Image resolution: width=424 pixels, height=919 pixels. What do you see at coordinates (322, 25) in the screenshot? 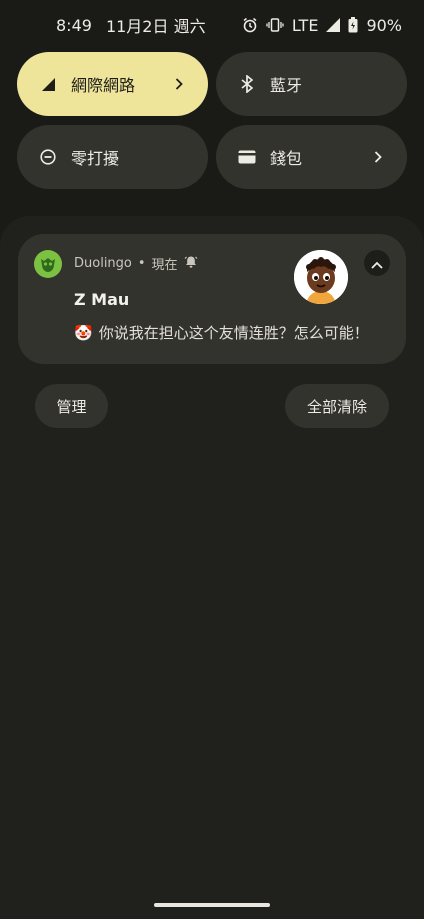
I see `status-right: LTE 90%` at bounding box center [322, 25].